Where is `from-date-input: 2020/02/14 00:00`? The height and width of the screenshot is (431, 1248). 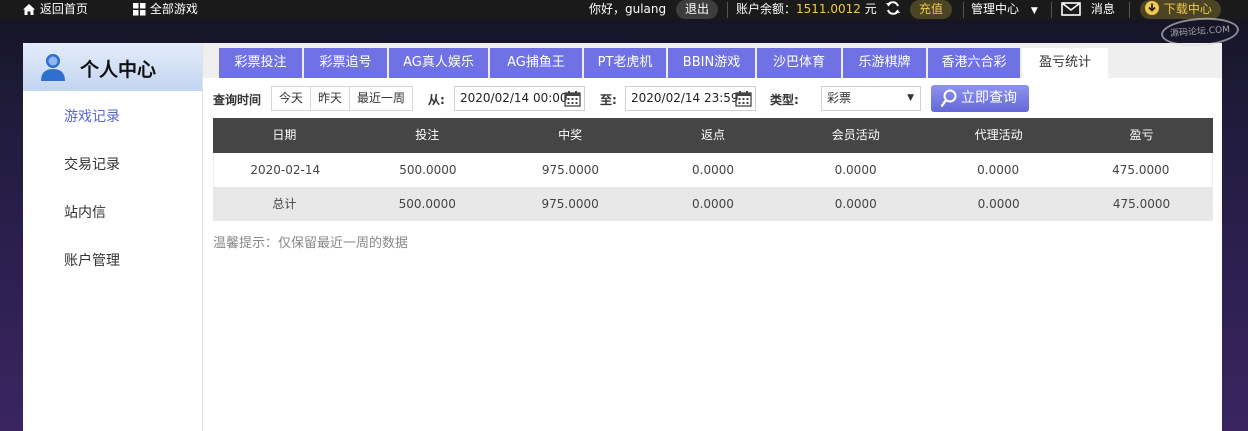 from-date-input: 2020/02/14 00:00 is located at coordinates (519, 98).